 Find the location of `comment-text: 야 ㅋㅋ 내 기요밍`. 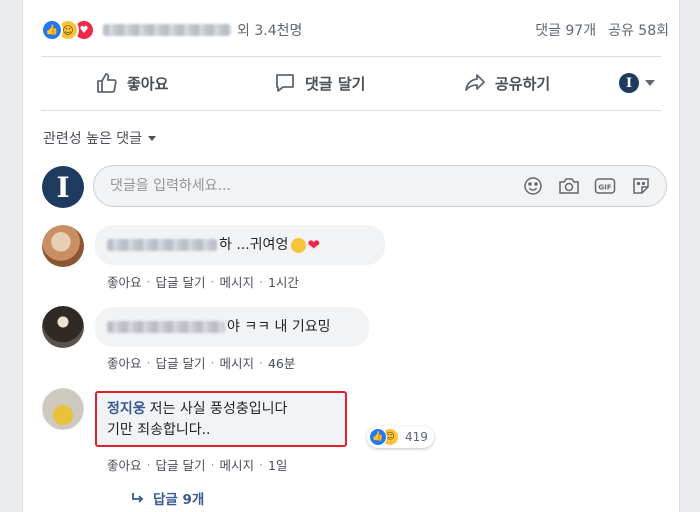

comment-text: 야 ㅋㅋ 내 기요밍 is located at coordinates (279, 327).